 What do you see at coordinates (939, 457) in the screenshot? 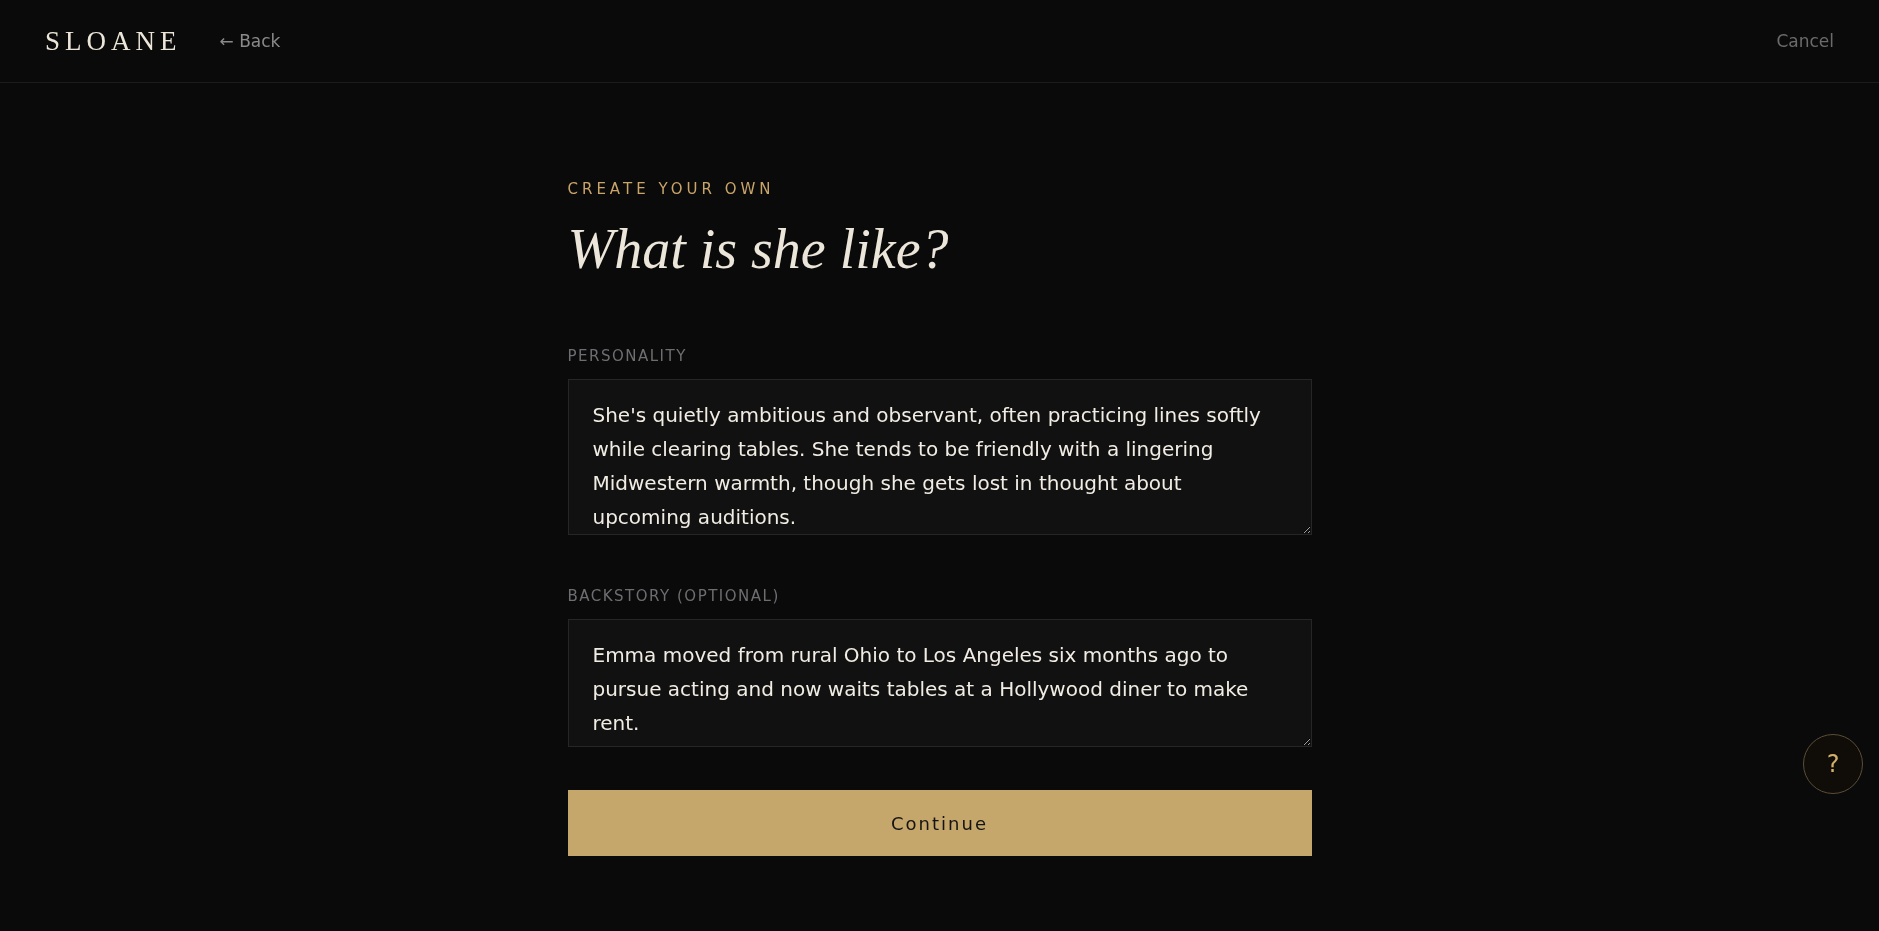
I see `text-area: She's quietly ambitious and observant, often practicing lines softly while clearing tables. She tends to be friendly with a lingering Midwestern warmth, though she gets lost in thought about upcoming auditions.` at bounding box center [939, 457].